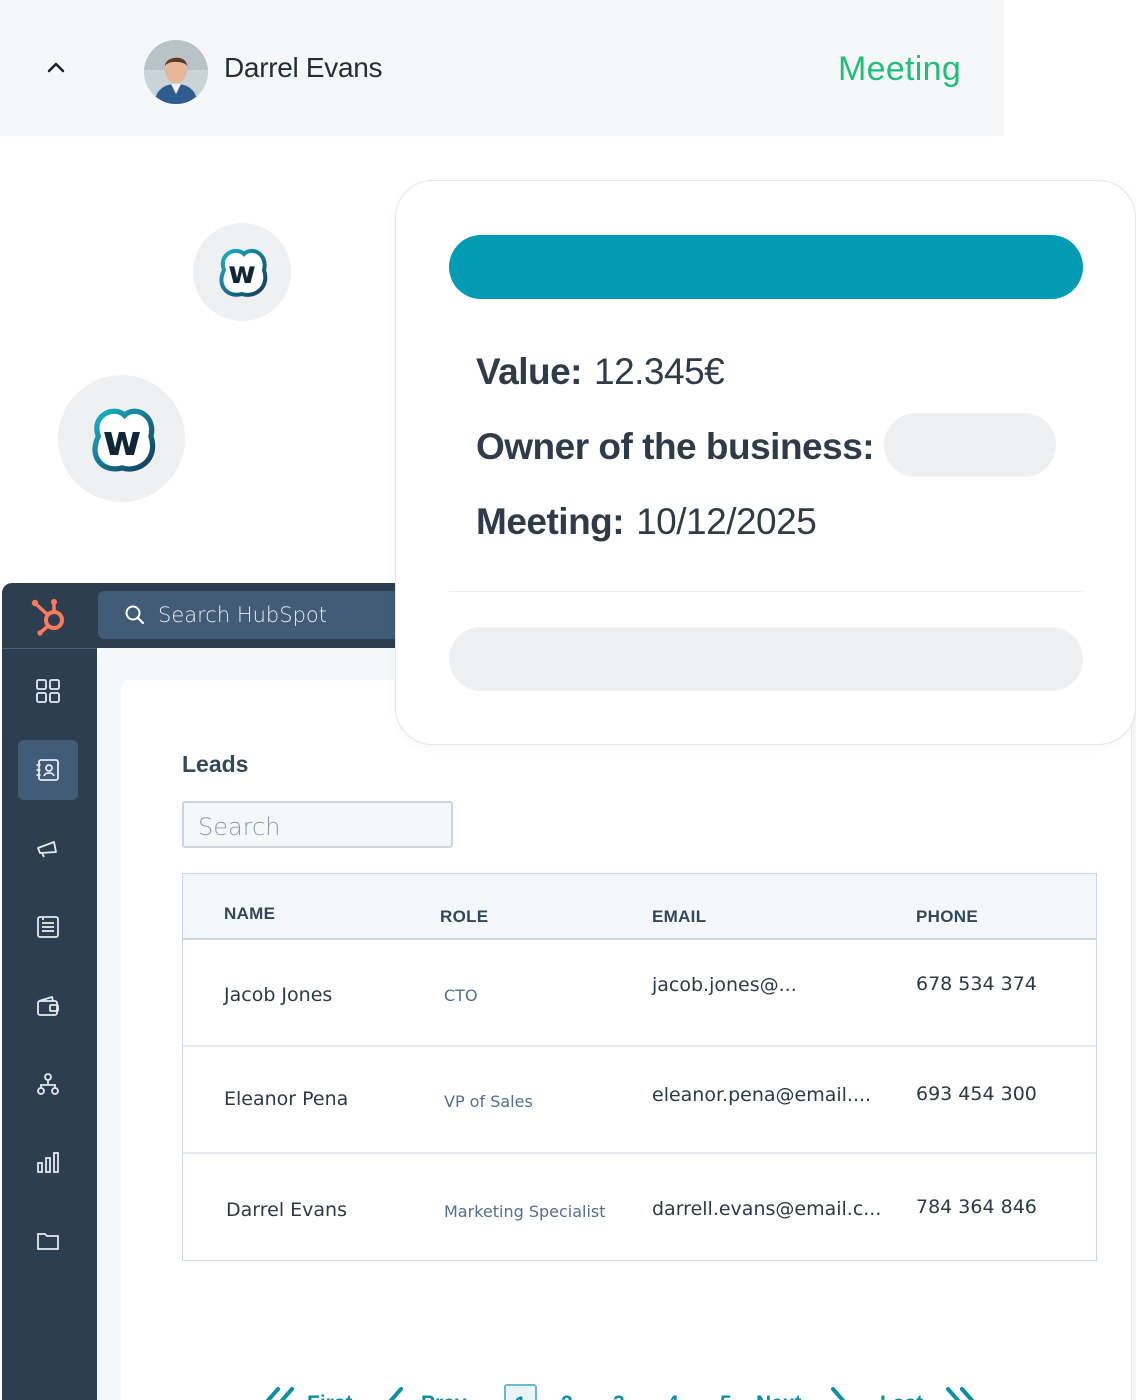 The image size is (1136, 1400). I want to click on column-header-name: NAME, so click(249, 914).